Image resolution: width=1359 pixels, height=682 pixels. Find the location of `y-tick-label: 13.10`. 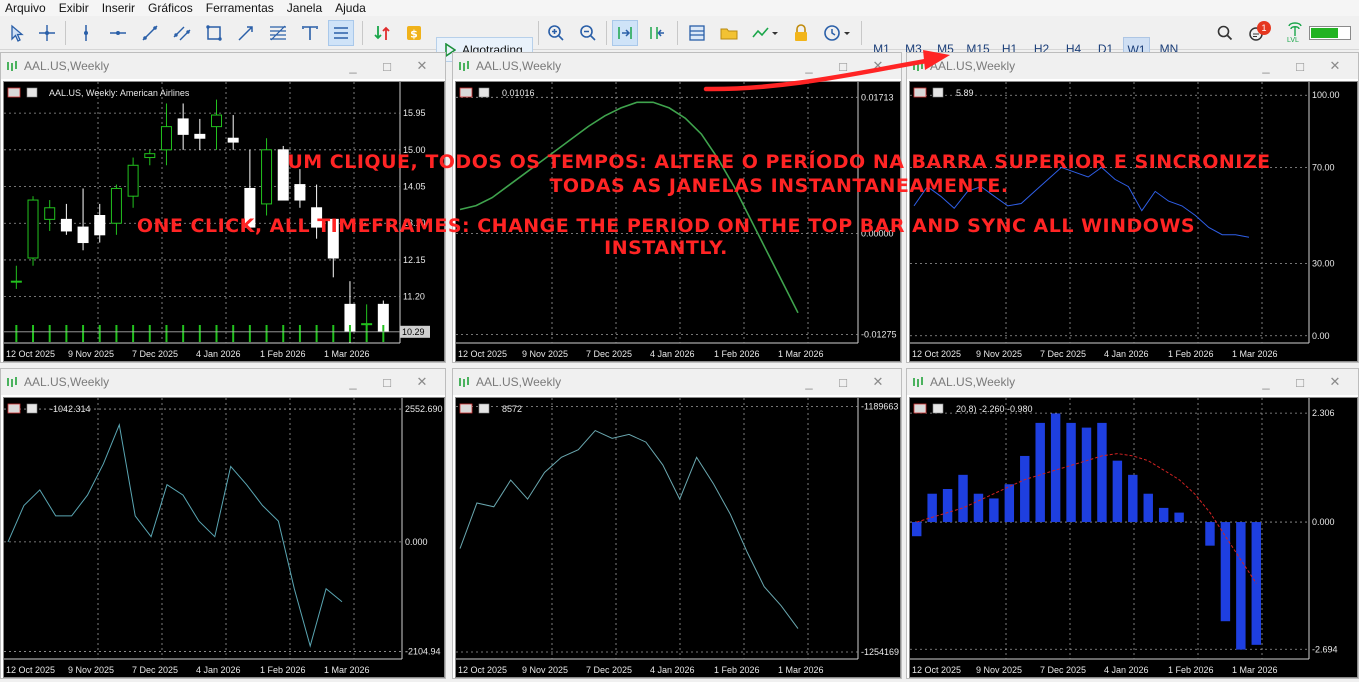

y-tick-label: 13.10 is located at coordinates (414, 223).